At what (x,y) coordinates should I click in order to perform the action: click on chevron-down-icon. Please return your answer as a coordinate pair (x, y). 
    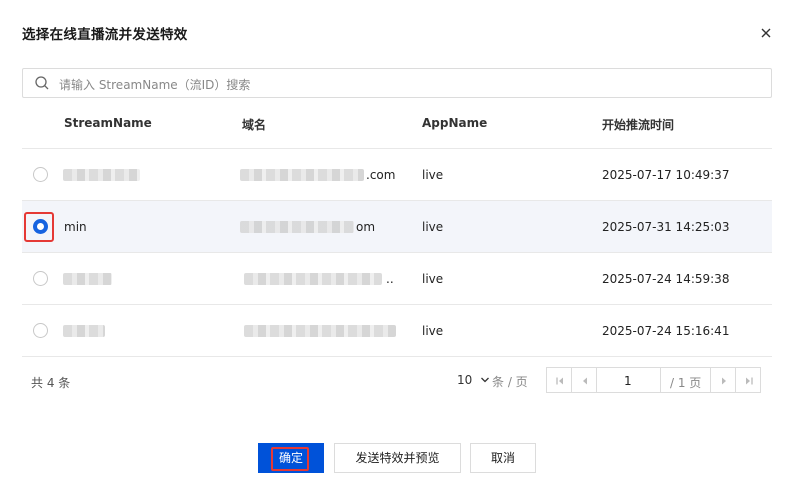
    Looking at the image, I should click on (485, 380).